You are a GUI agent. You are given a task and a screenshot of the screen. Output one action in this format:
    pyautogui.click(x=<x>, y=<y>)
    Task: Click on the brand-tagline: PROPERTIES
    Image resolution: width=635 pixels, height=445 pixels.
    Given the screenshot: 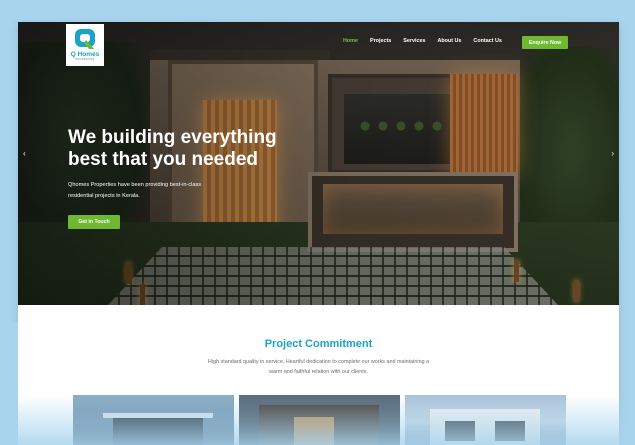 What is the action you would take?
    pyautogui.click(x=85, y=59)
    